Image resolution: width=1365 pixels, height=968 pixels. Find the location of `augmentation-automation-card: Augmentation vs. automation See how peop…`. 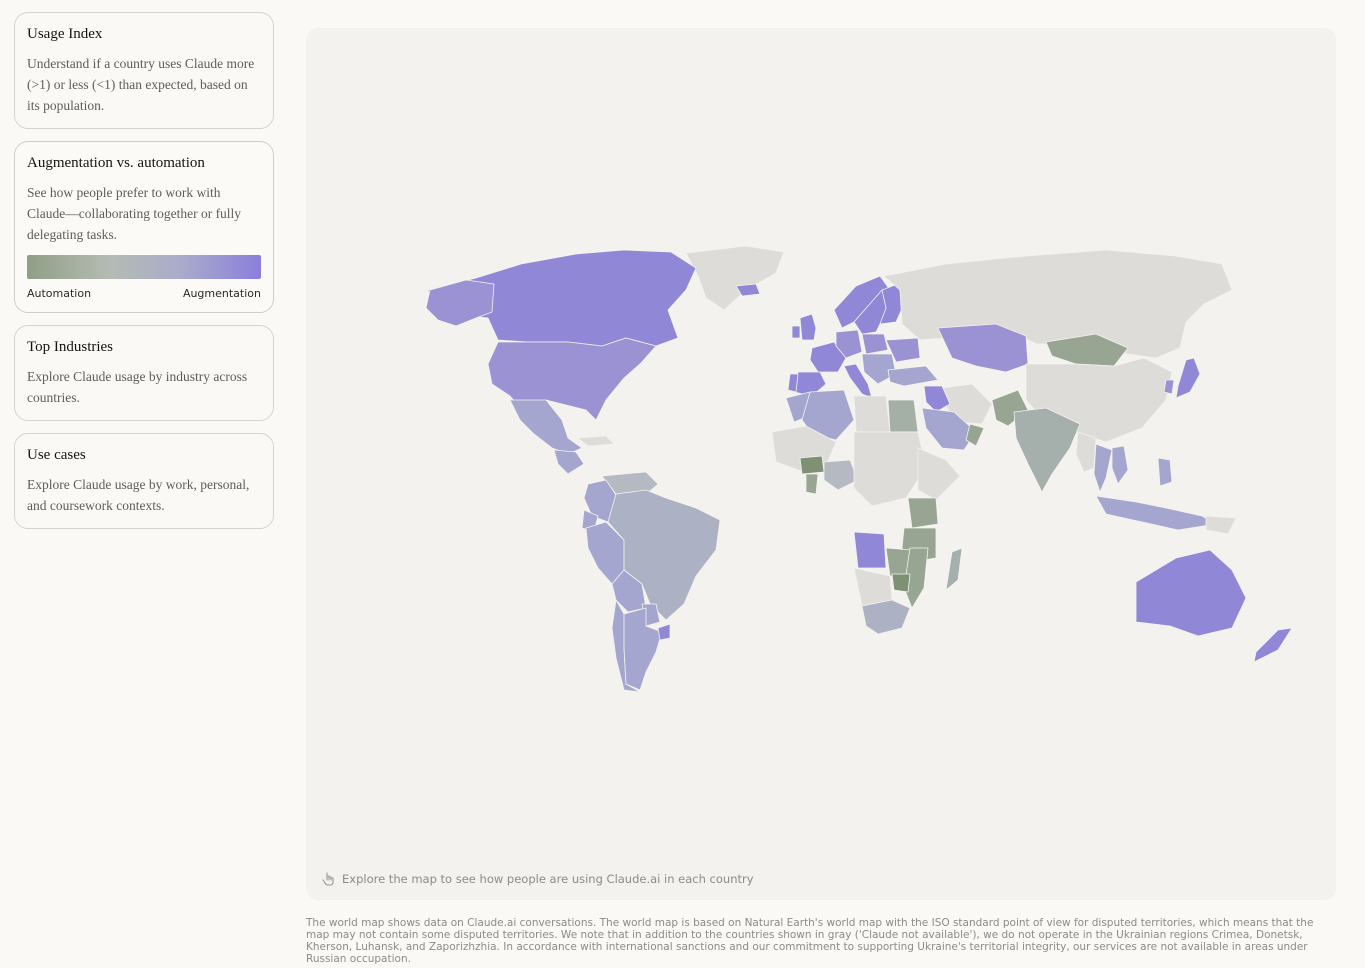

augmentation-automation-card: Augmentation vs. automation See how peop… is located at coordinates (144, 227).